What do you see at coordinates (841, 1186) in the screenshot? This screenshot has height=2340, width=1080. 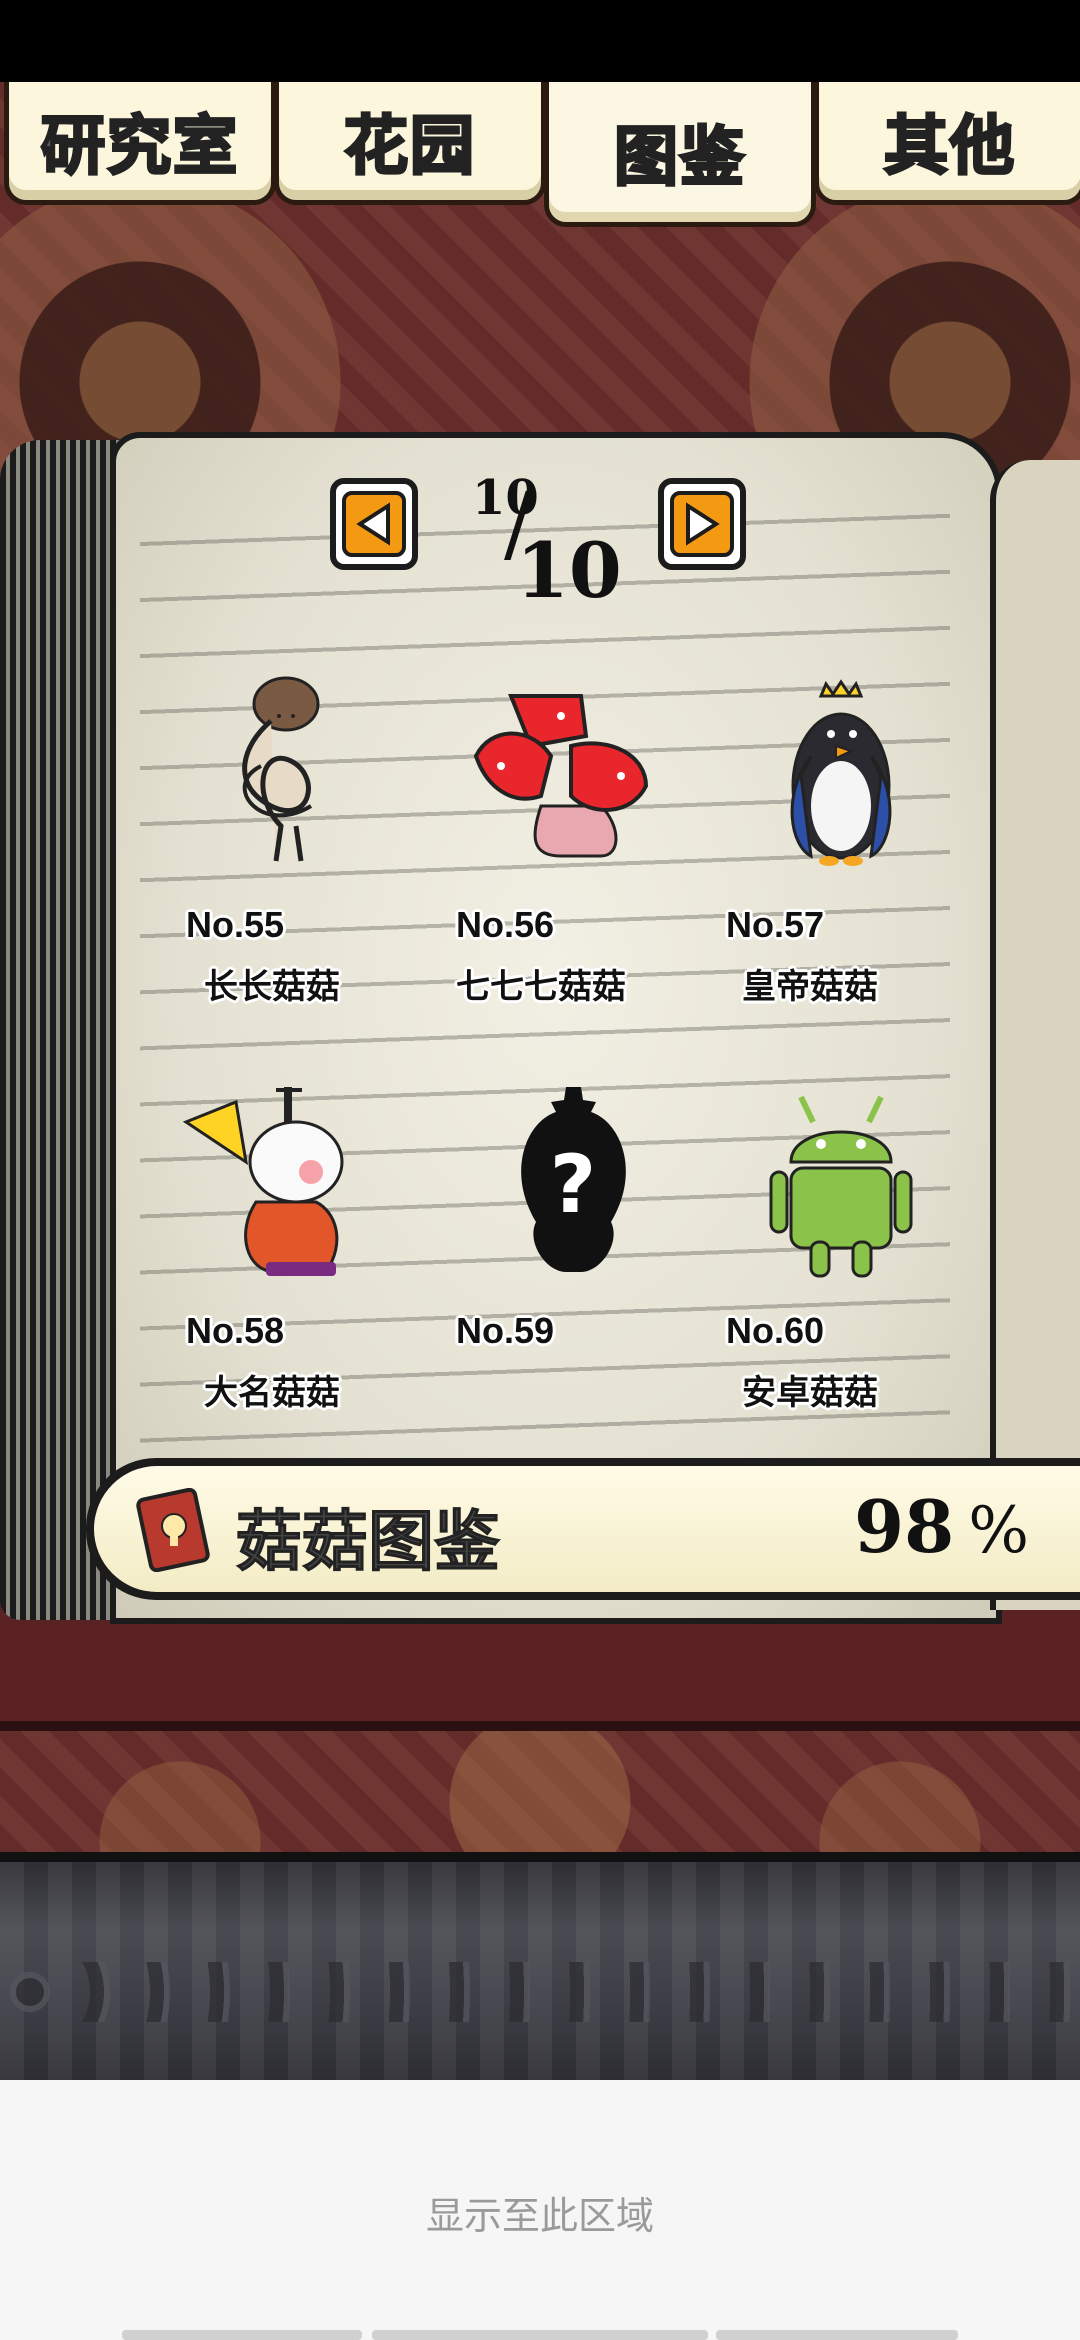 I see `android-mushroom-icon` at bounding box center [841, 1186].